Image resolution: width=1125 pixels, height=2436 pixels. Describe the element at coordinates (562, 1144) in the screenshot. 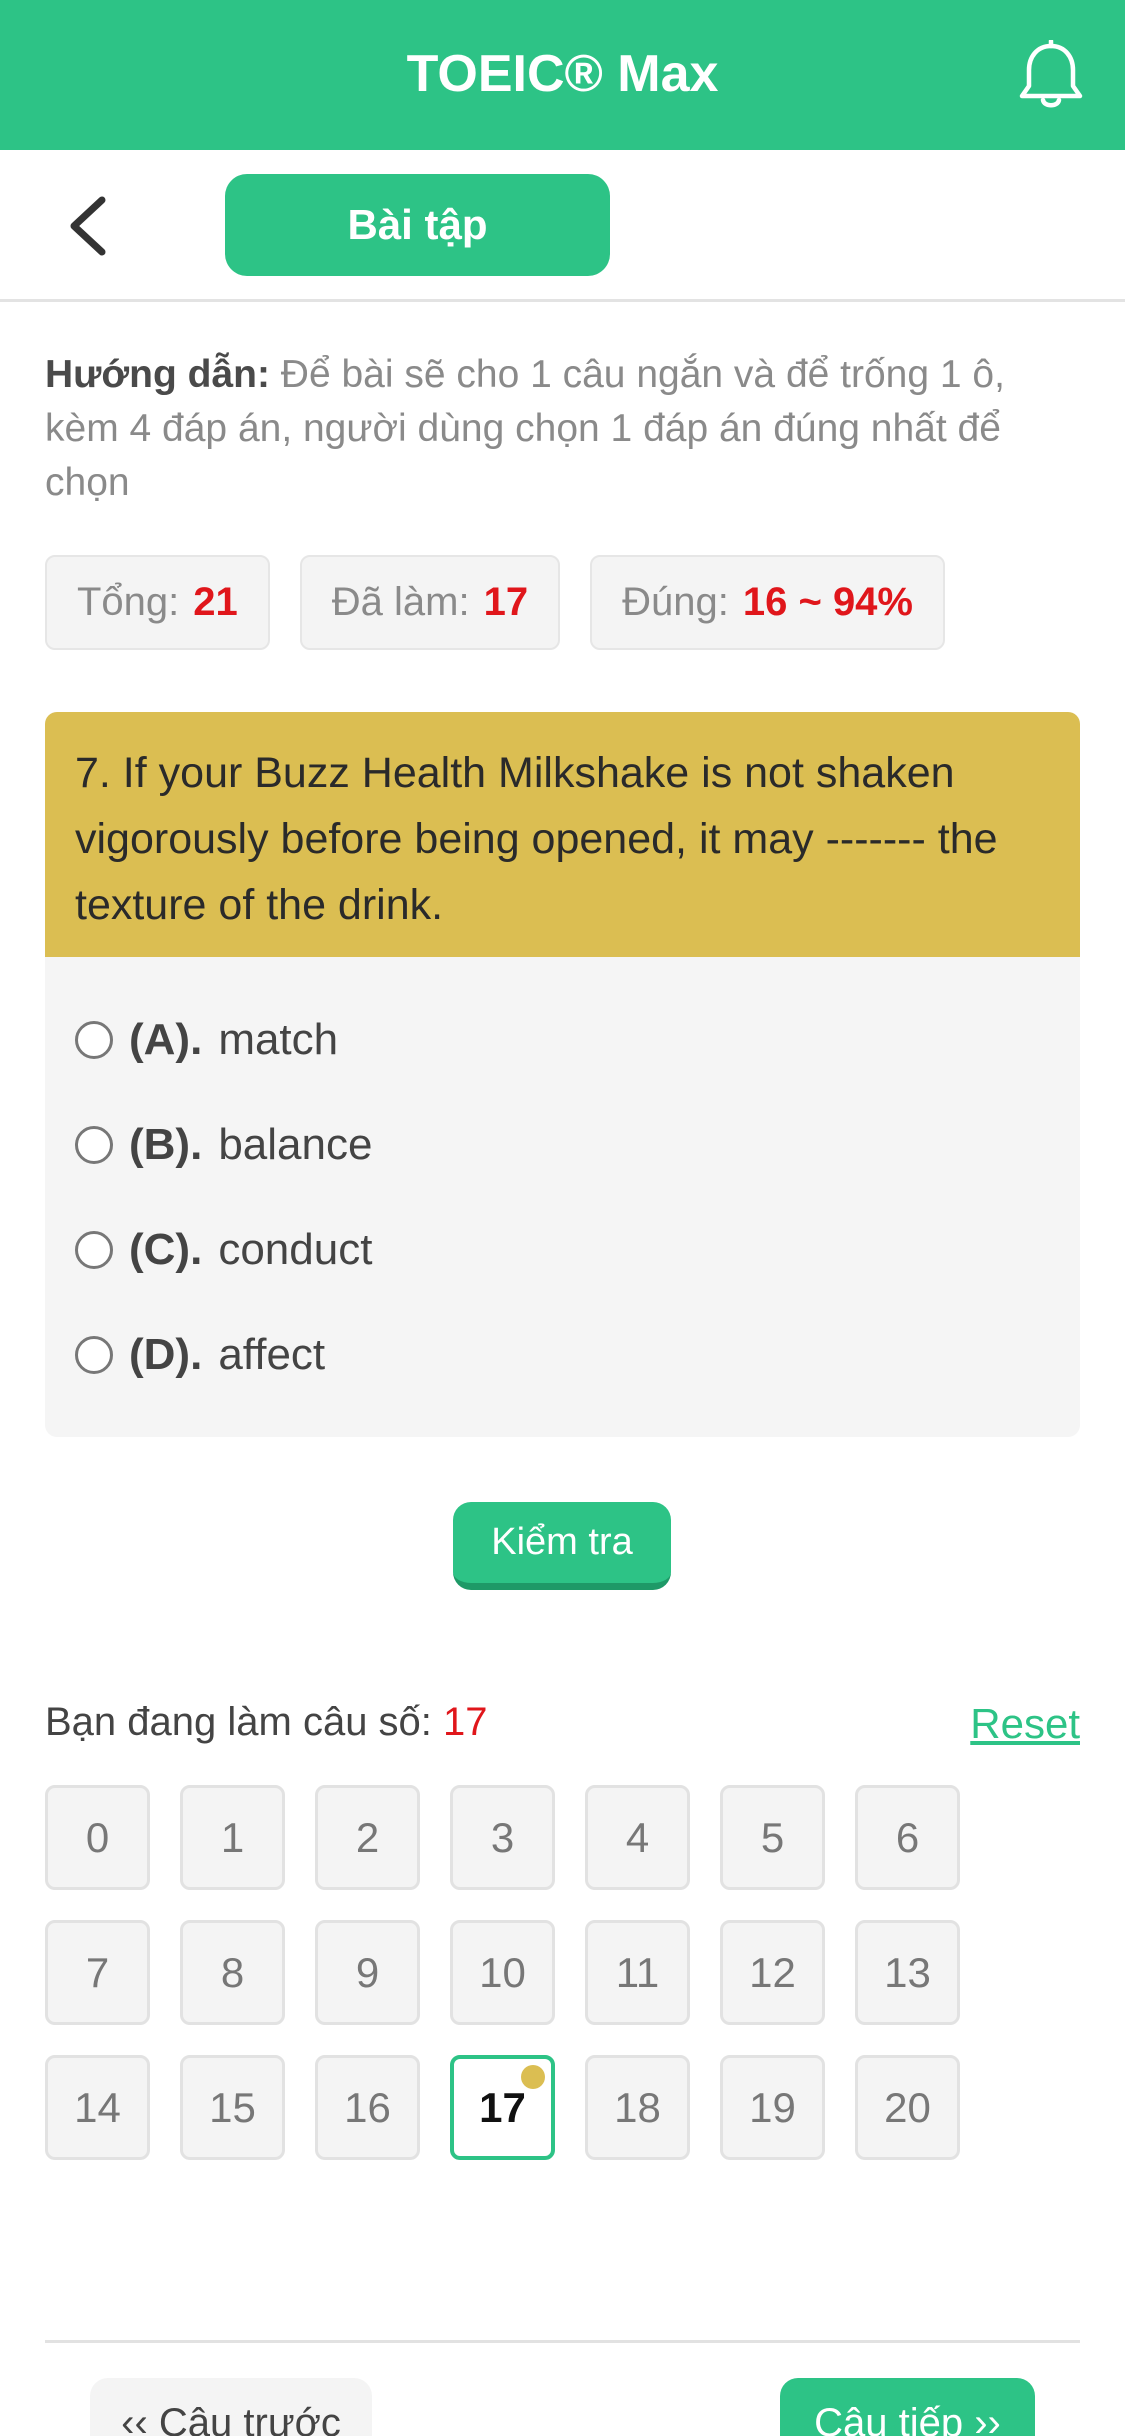

I see `option-b: (B). balance` at that location.